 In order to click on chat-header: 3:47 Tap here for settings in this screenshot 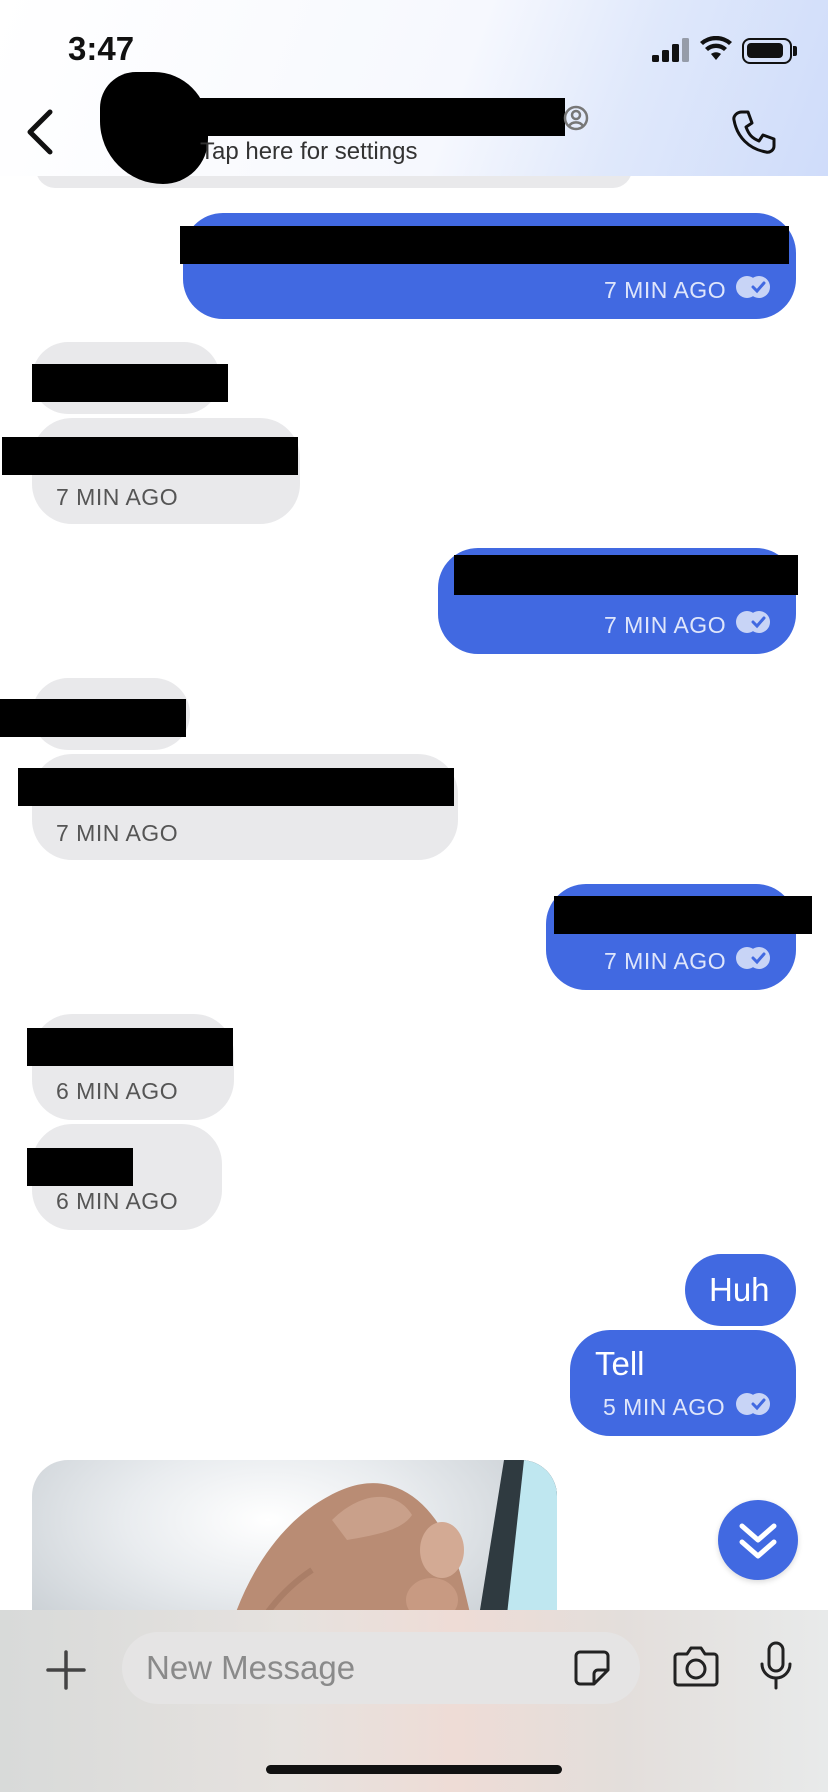, I will do `click(414, 92)`.